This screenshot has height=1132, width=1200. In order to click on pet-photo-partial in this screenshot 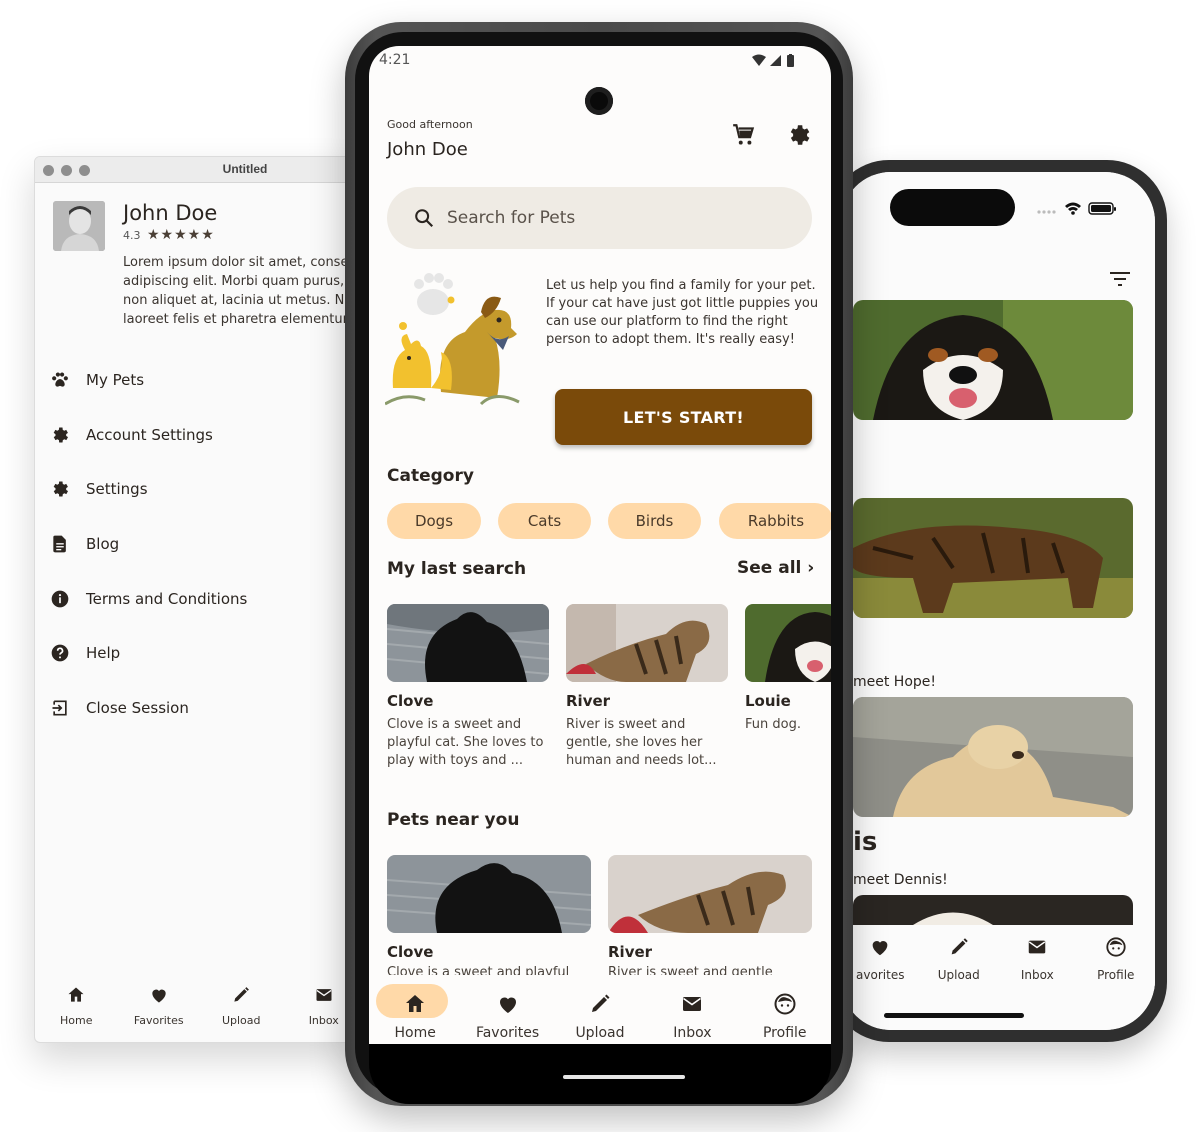, I will do `click(993, 910)`.